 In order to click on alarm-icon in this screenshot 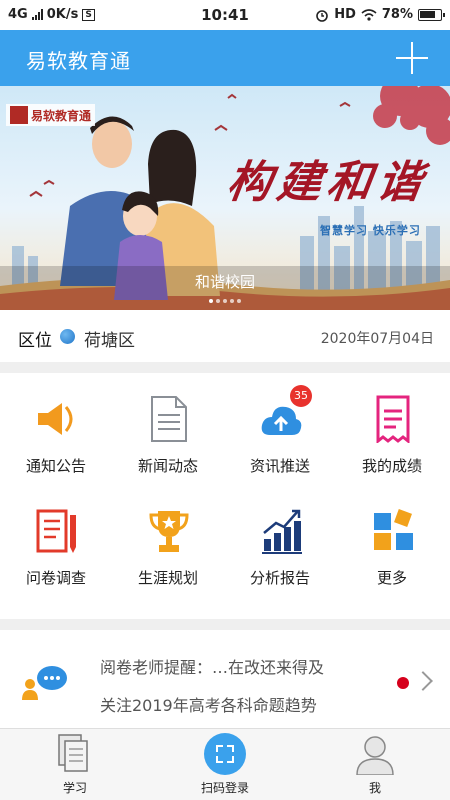, I will do `click(322, 15)`.